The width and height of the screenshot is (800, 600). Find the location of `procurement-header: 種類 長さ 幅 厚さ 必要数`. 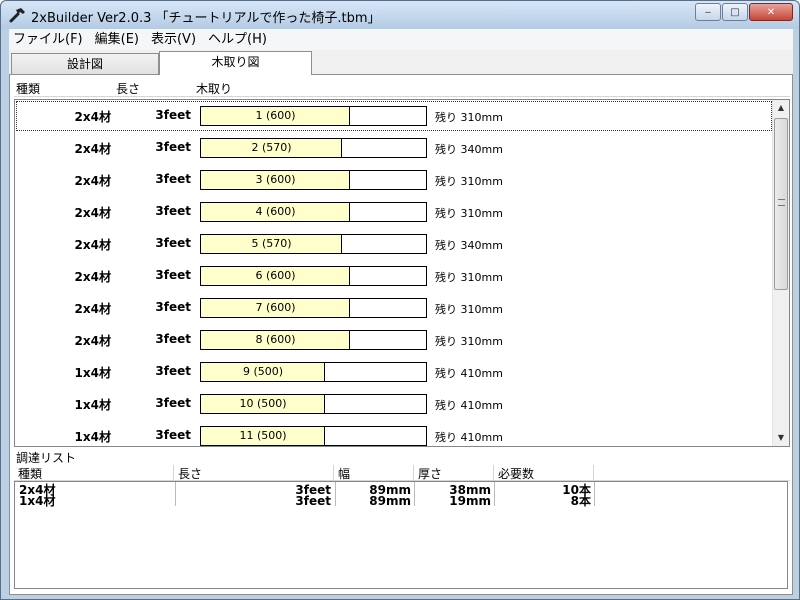

procurement-header: 種類 長さ 幅 厚さ 必要数 is located at coordinates (402, 472).